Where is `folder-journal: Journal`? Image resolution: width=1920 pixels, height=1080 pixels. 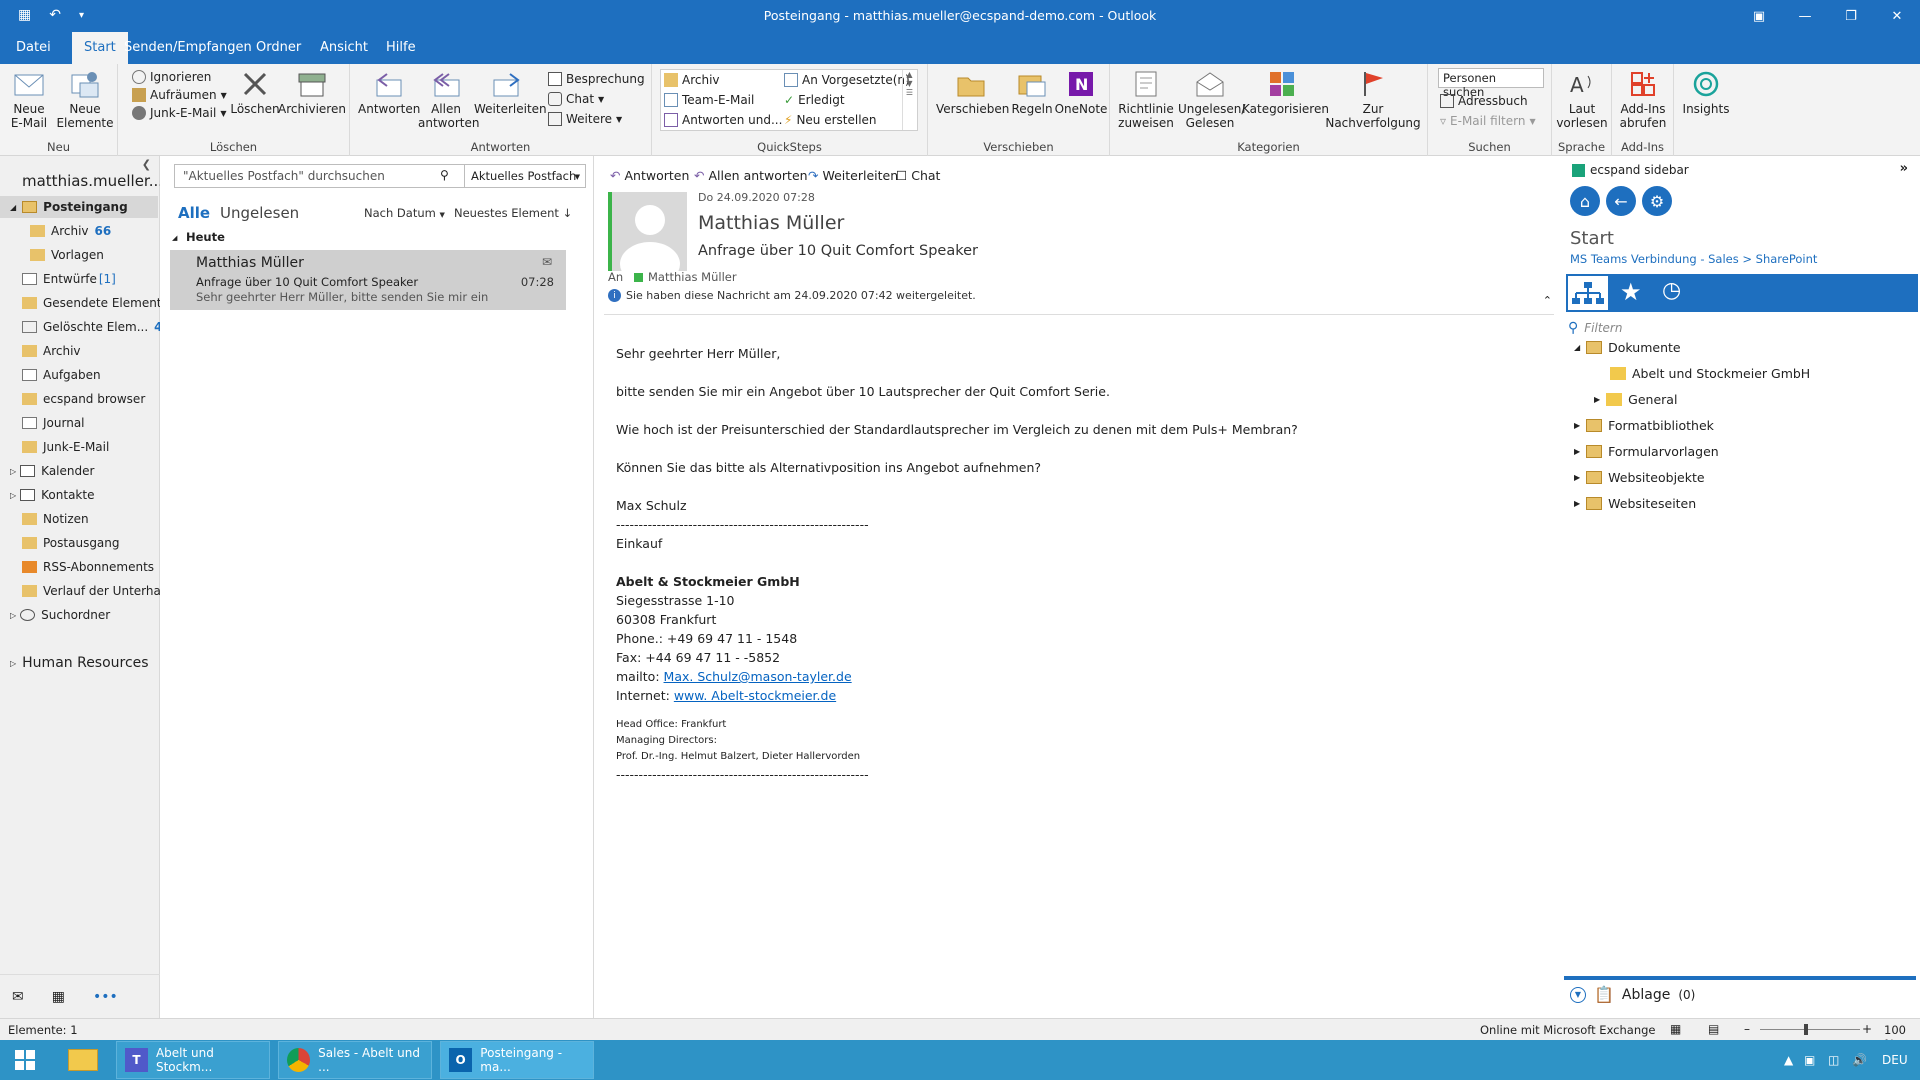
folder-journal: Journal is located at coordinates (79, 423).